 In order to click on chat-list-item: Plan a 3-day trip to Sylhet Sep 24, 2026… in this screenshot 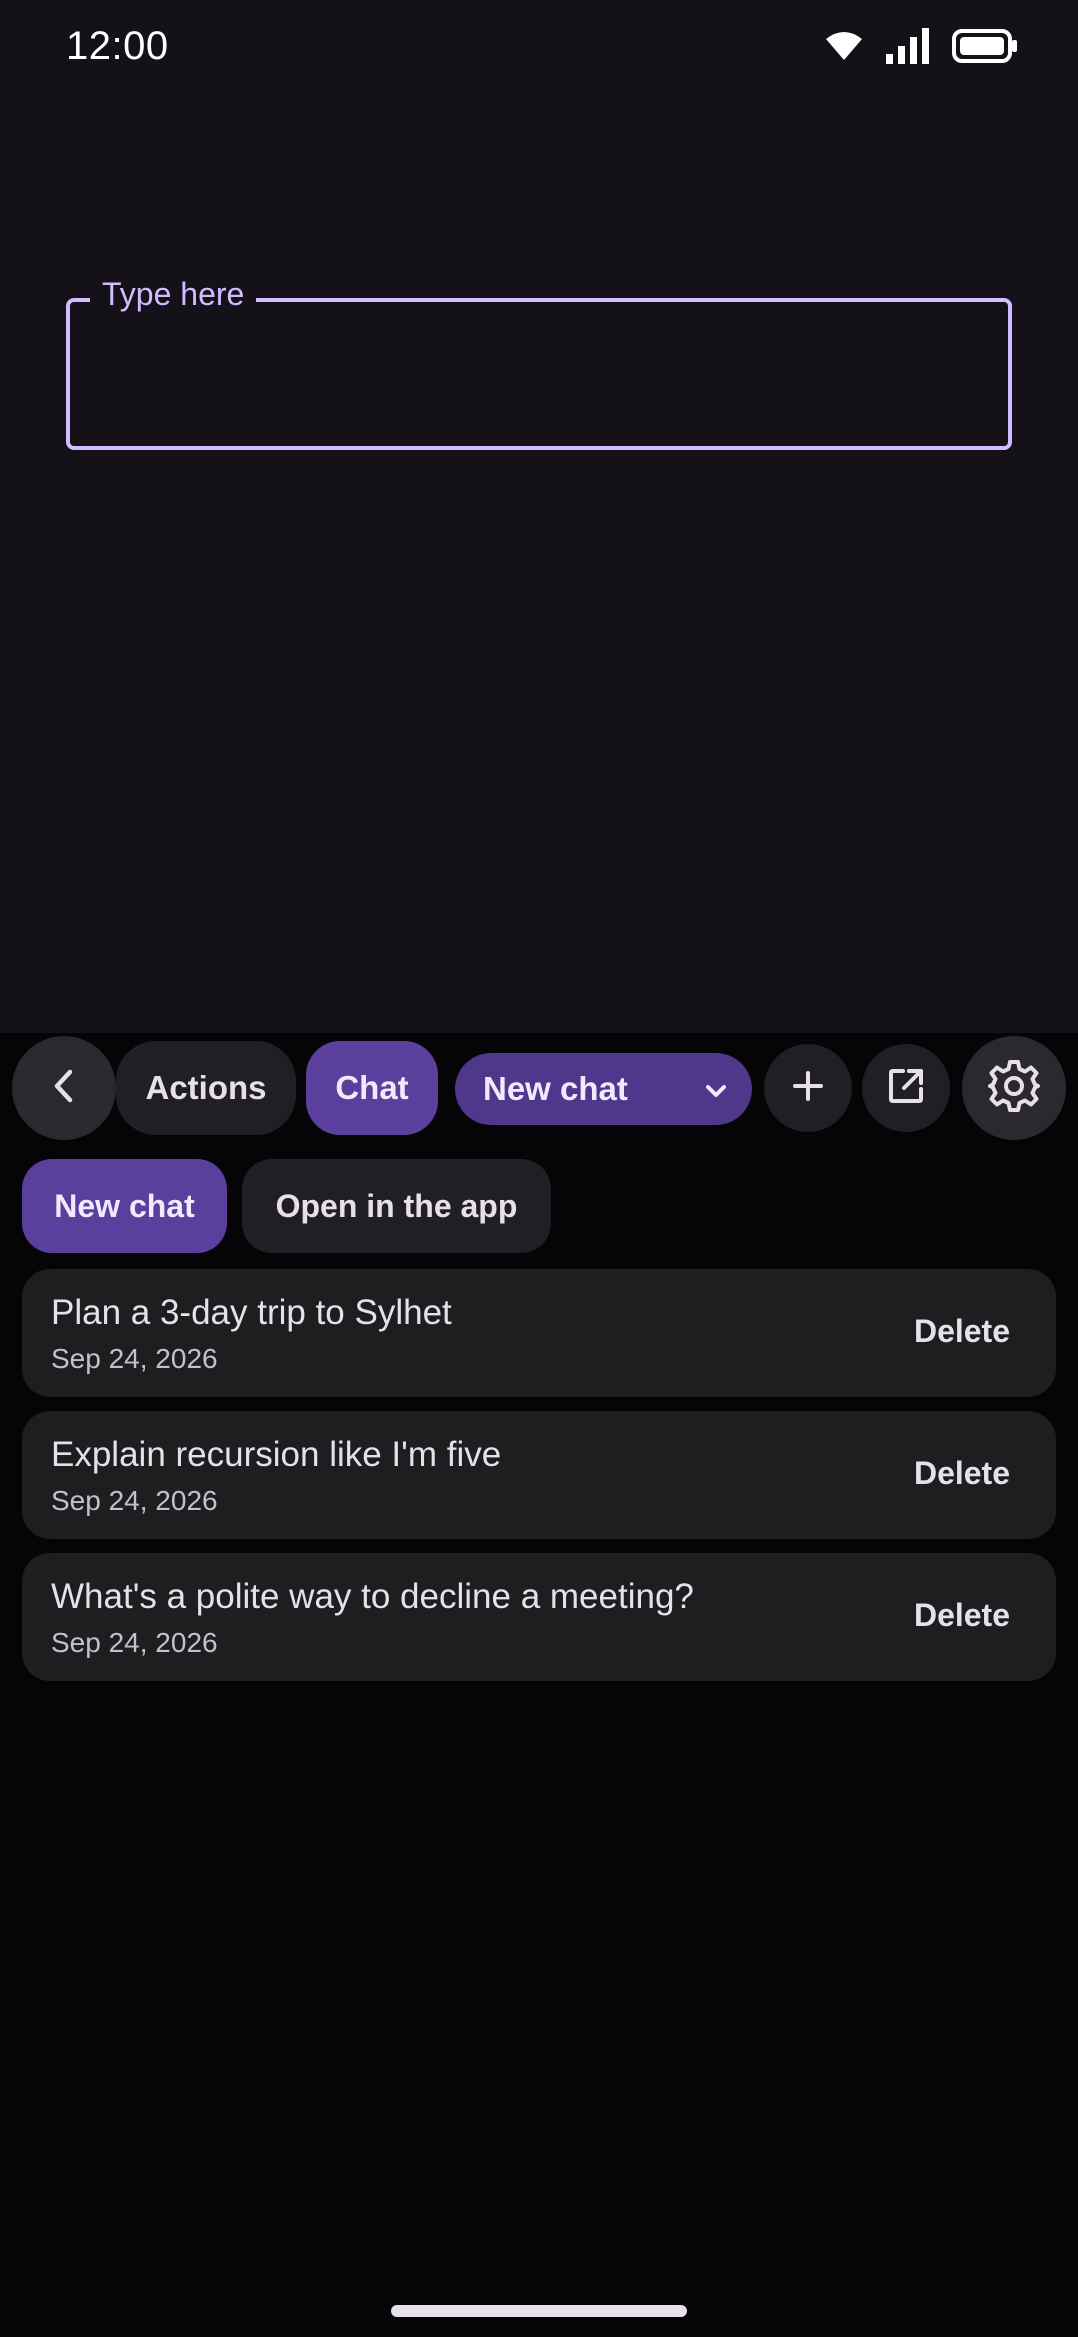, I will do `click(539, 1333)`.